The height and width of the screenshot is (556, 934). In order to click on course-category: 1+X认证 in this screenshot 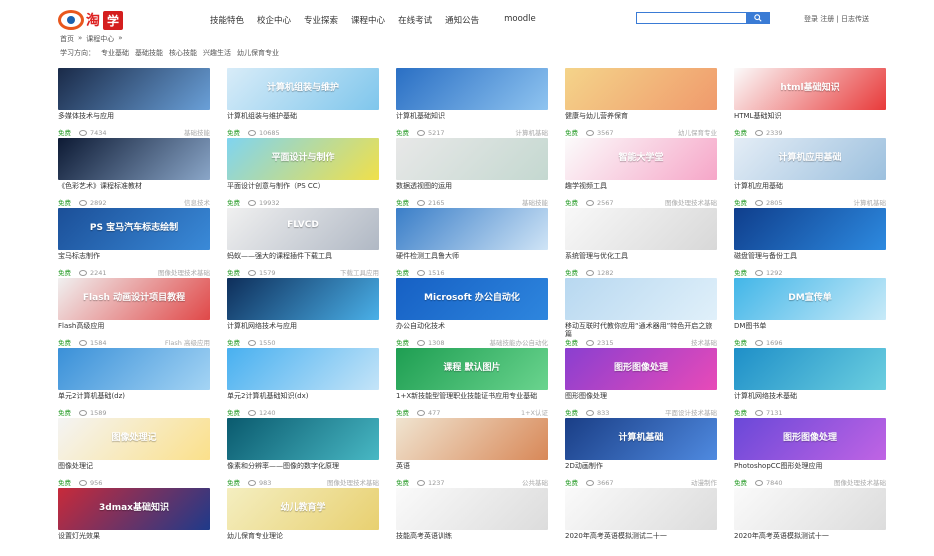, I will do `click(534, 412)`.